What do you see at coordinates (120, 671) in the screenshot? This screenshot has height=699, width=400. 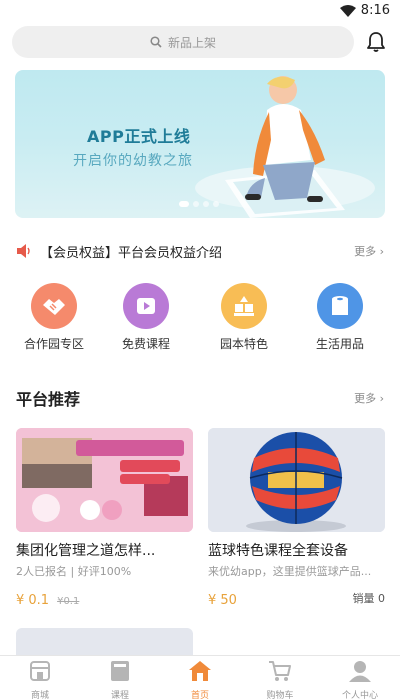 I see `book-icon` at bounding box center [120, 671].